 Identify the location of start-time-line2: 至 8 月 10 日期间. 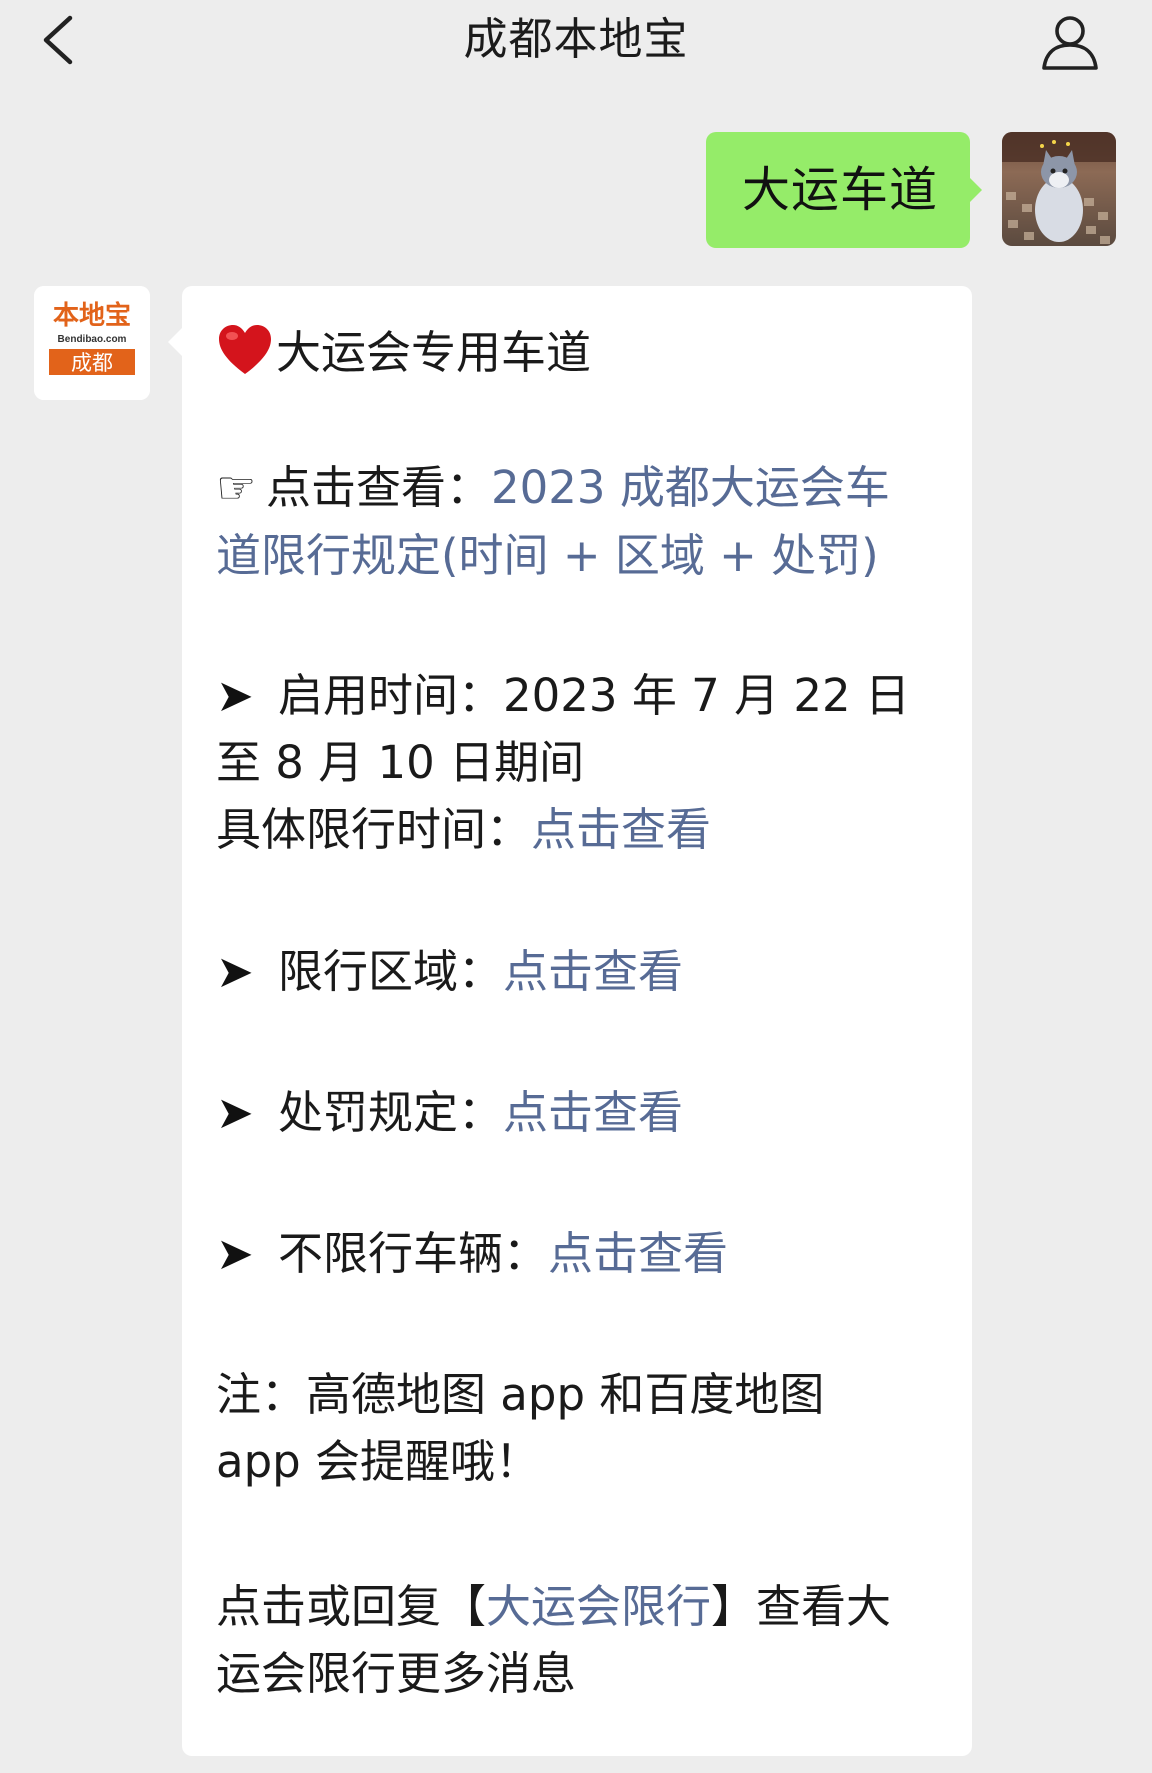
(400, 762).